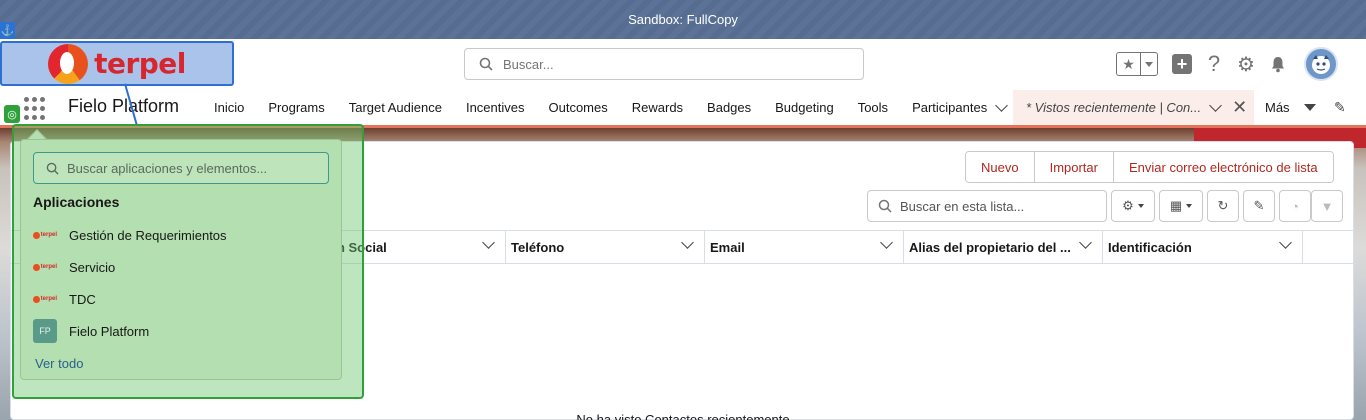 The width and height of the screenshot is (1366, 420). Describe the element at coordinates (657, 107) in the screenshot. I see `nav-item-rewards: Rewards` at that location.